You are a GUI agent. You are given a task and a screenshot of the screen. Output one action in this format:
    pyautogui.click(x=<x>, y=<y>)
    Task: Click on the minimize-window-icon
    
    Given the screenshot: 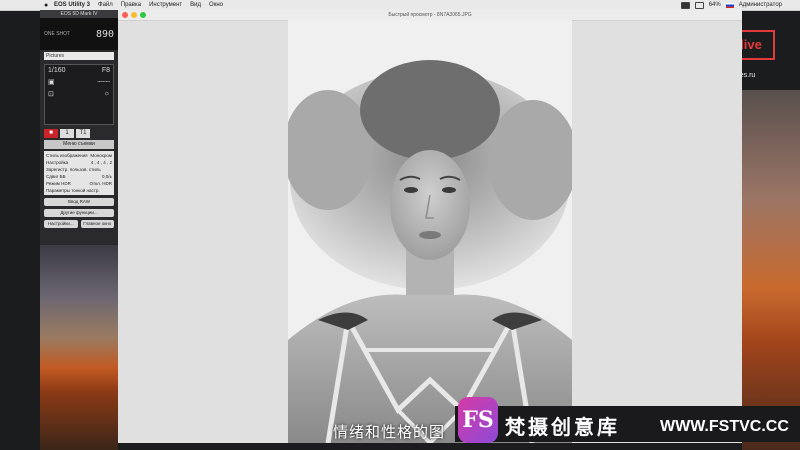 What is the action you would take?
    pyautogui.click(x=134, y=15)
    